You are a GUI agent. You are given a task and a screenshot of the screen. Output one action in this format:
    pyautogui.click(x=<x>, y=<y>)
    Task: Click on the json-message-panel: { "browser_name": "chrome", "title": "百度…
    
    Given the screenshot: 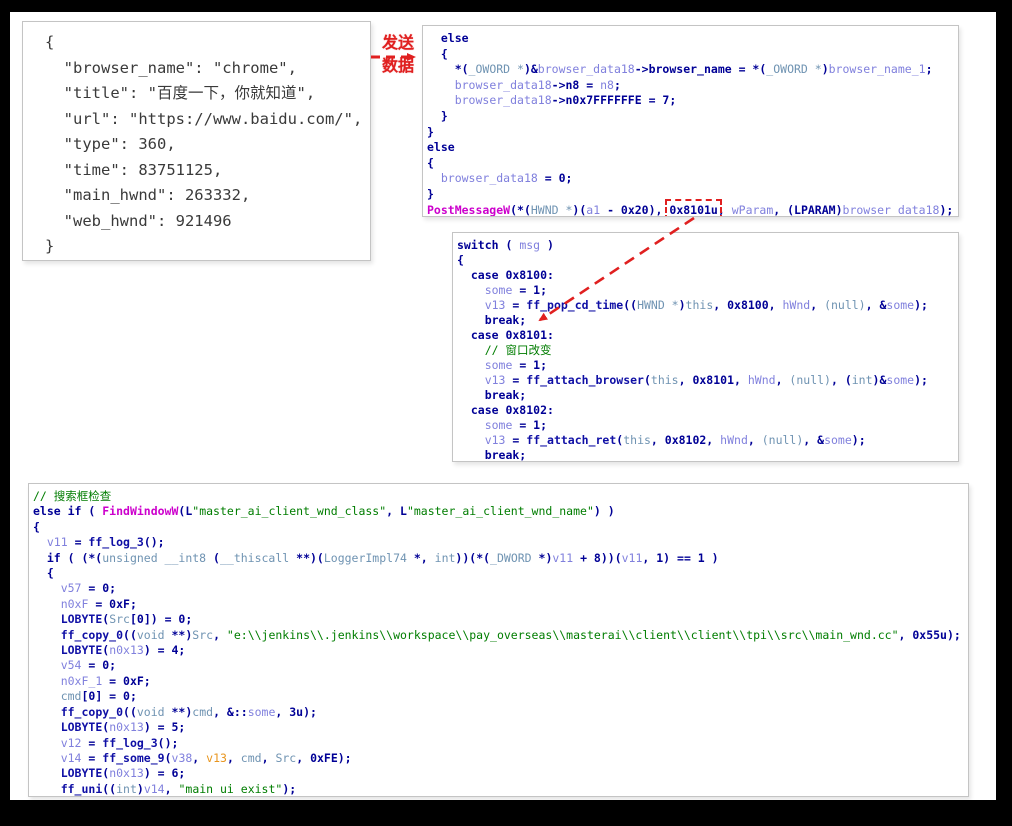 What is the action you would take?
    pyautogui.click(x=196, y=141)
    